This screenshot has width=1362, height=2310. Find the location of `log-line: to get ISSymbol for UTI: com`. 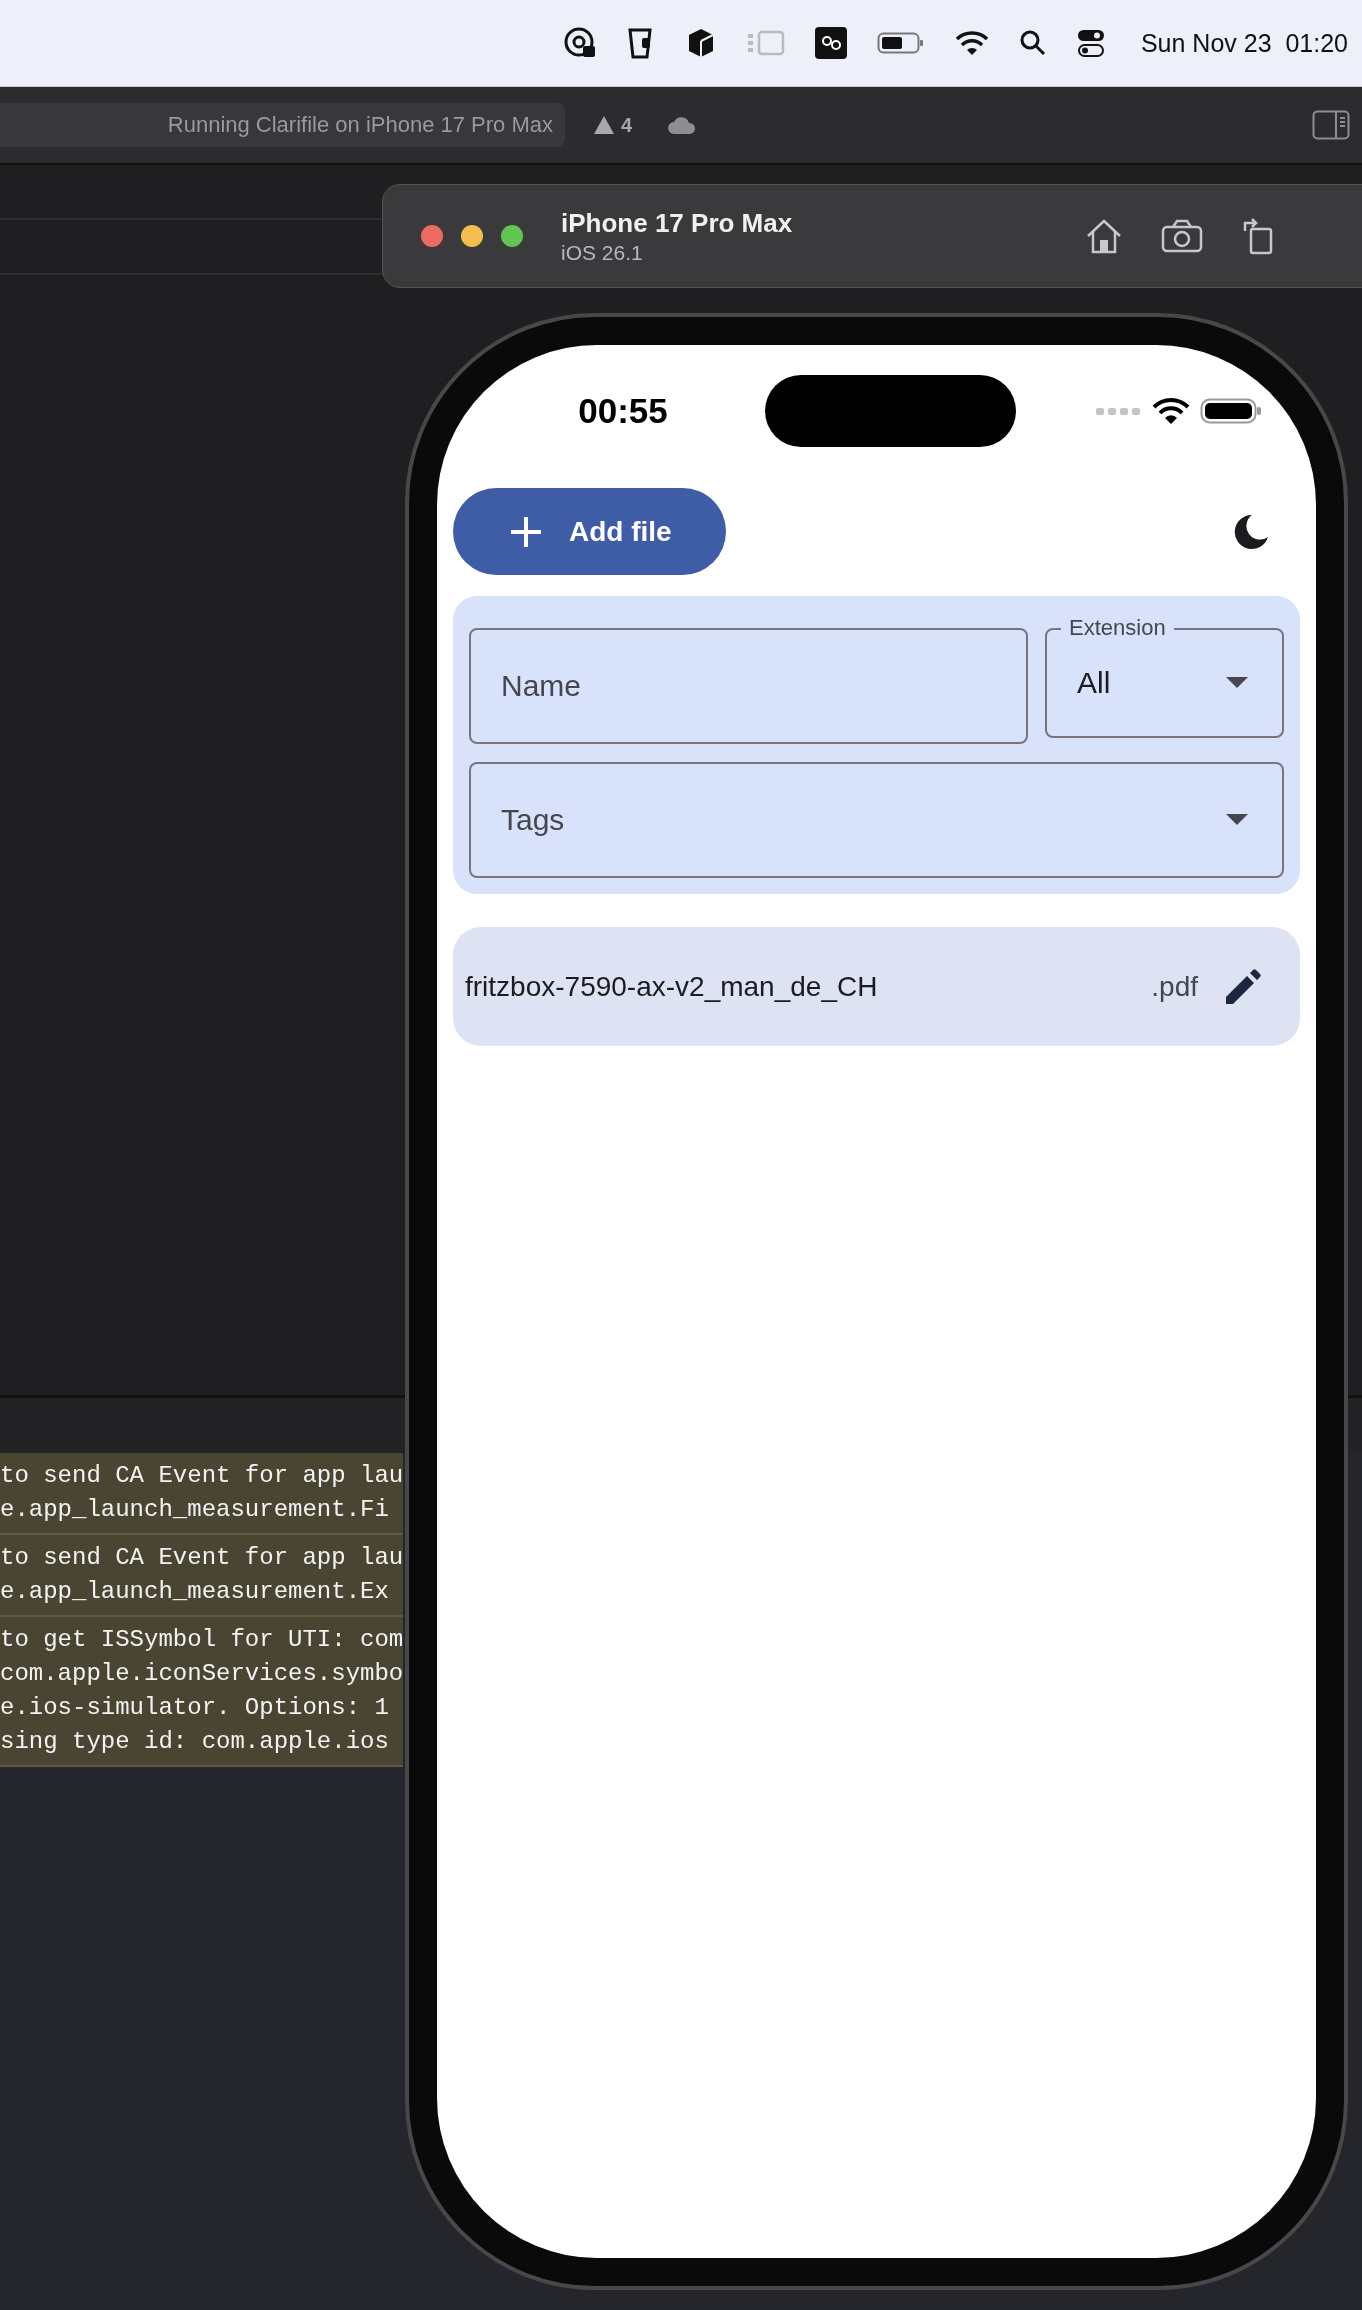

log-line: to get ISSymbol for UTI: com is located at coordinates (201, 1640).